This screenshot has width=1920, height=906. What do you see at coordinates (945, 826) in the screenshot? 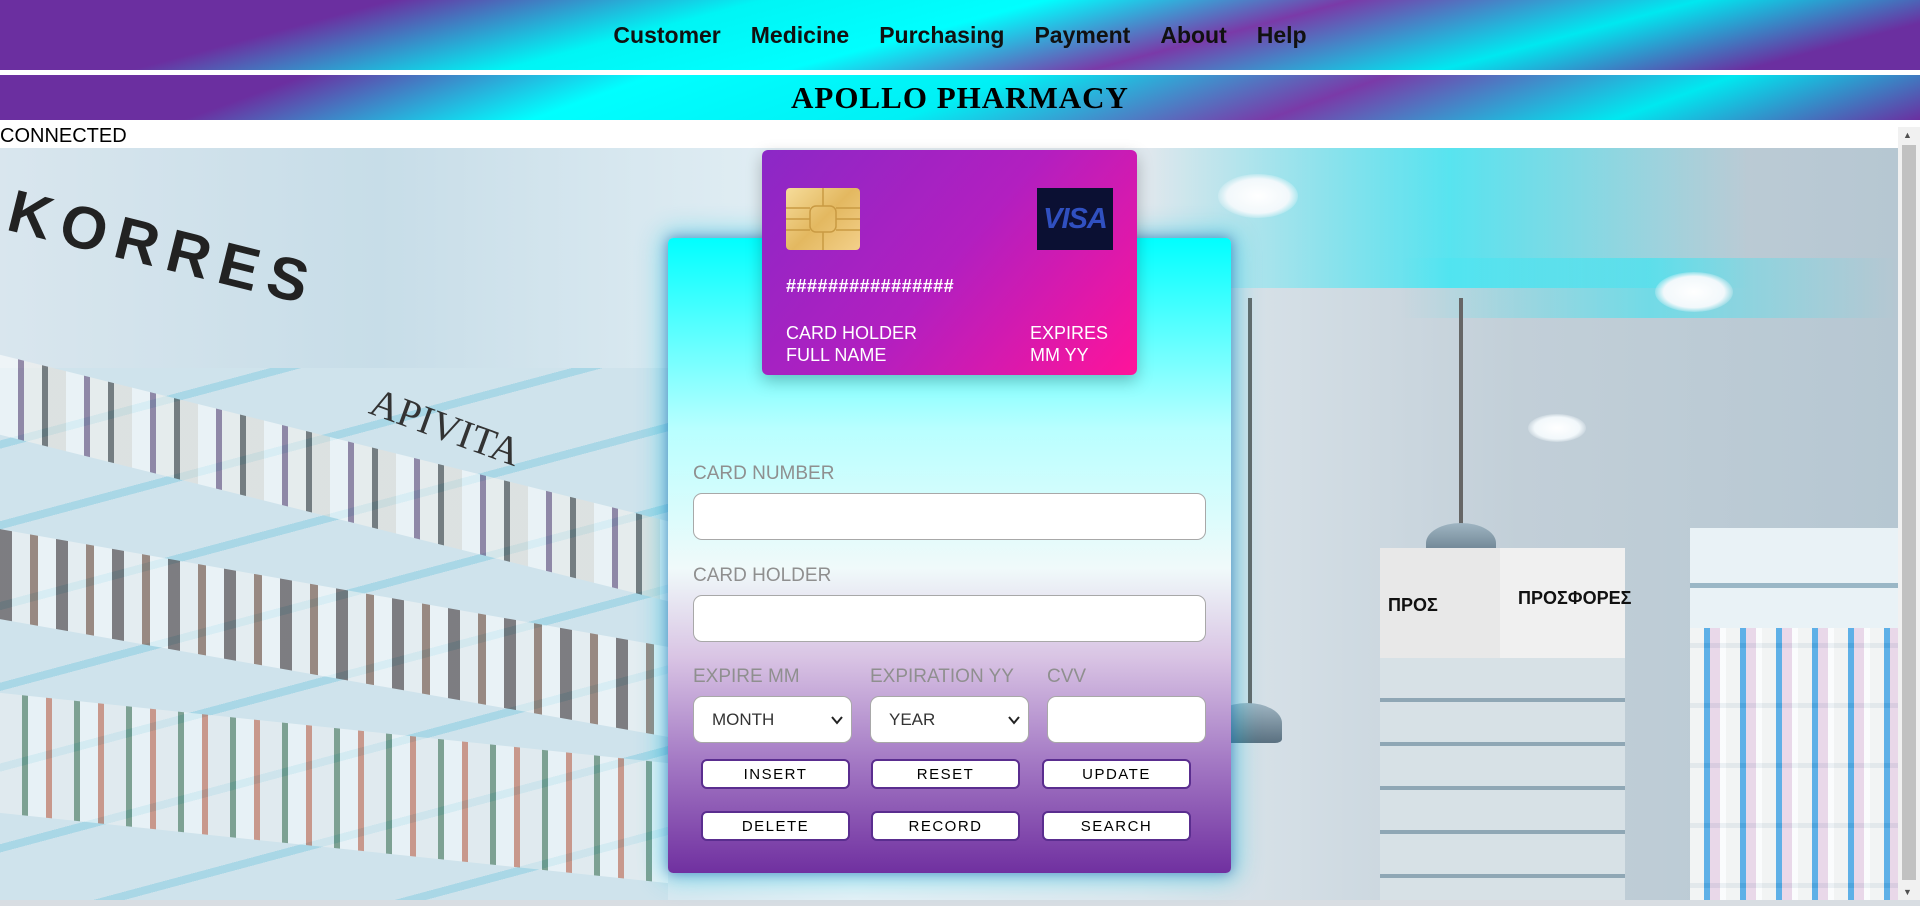
I see `record-button: RECORD` at bounding box center [945, 826].